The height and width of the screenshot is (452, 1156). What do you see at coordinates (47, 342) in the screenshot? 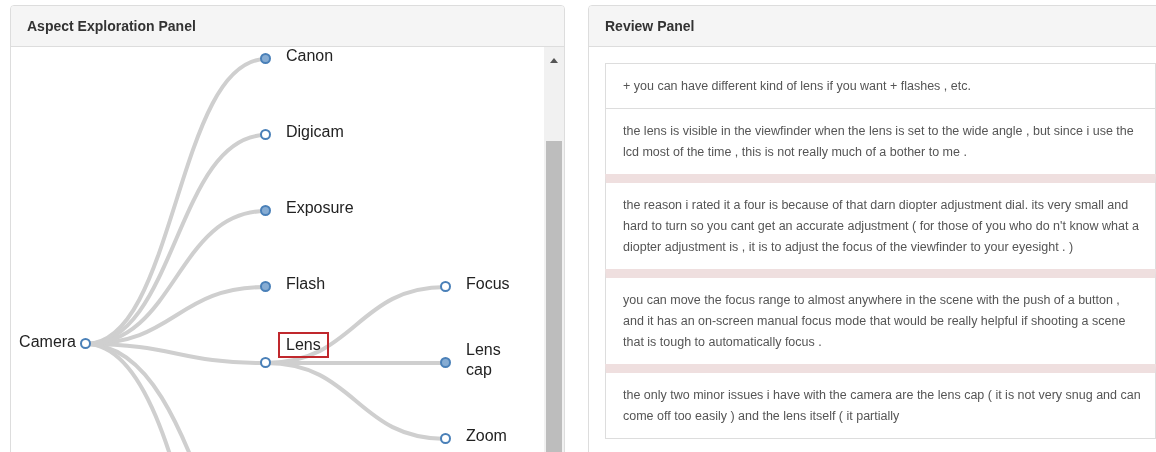
I see `tree-node-label: Camera` at bounding box center [47, 342].